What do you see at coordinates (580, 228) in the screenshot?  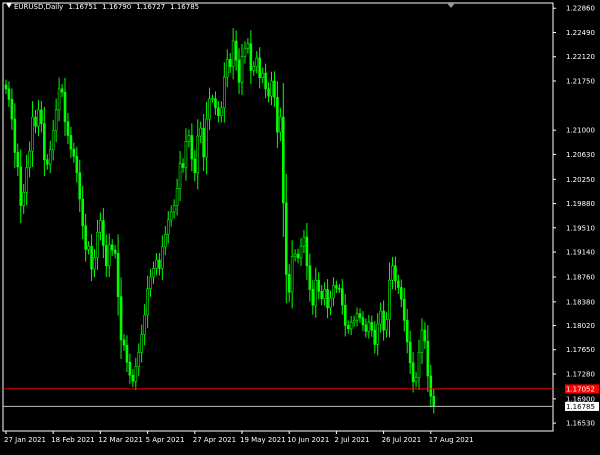 I see `price-tick-label: 1.19510` at bounding box center [580, 228].